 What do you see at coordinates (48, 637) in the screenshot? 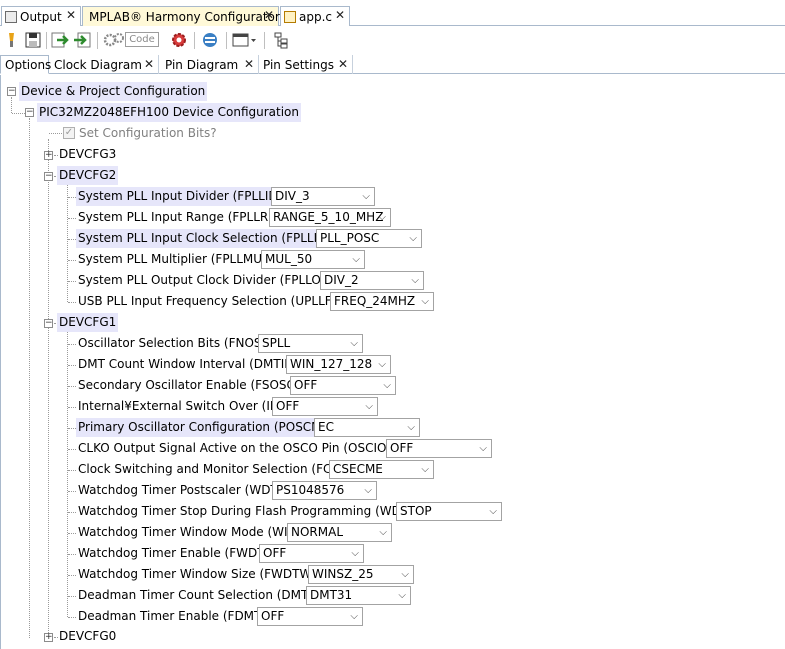
I see `expand-devcfg0-toggle: +` at bounding box center [48, 637].